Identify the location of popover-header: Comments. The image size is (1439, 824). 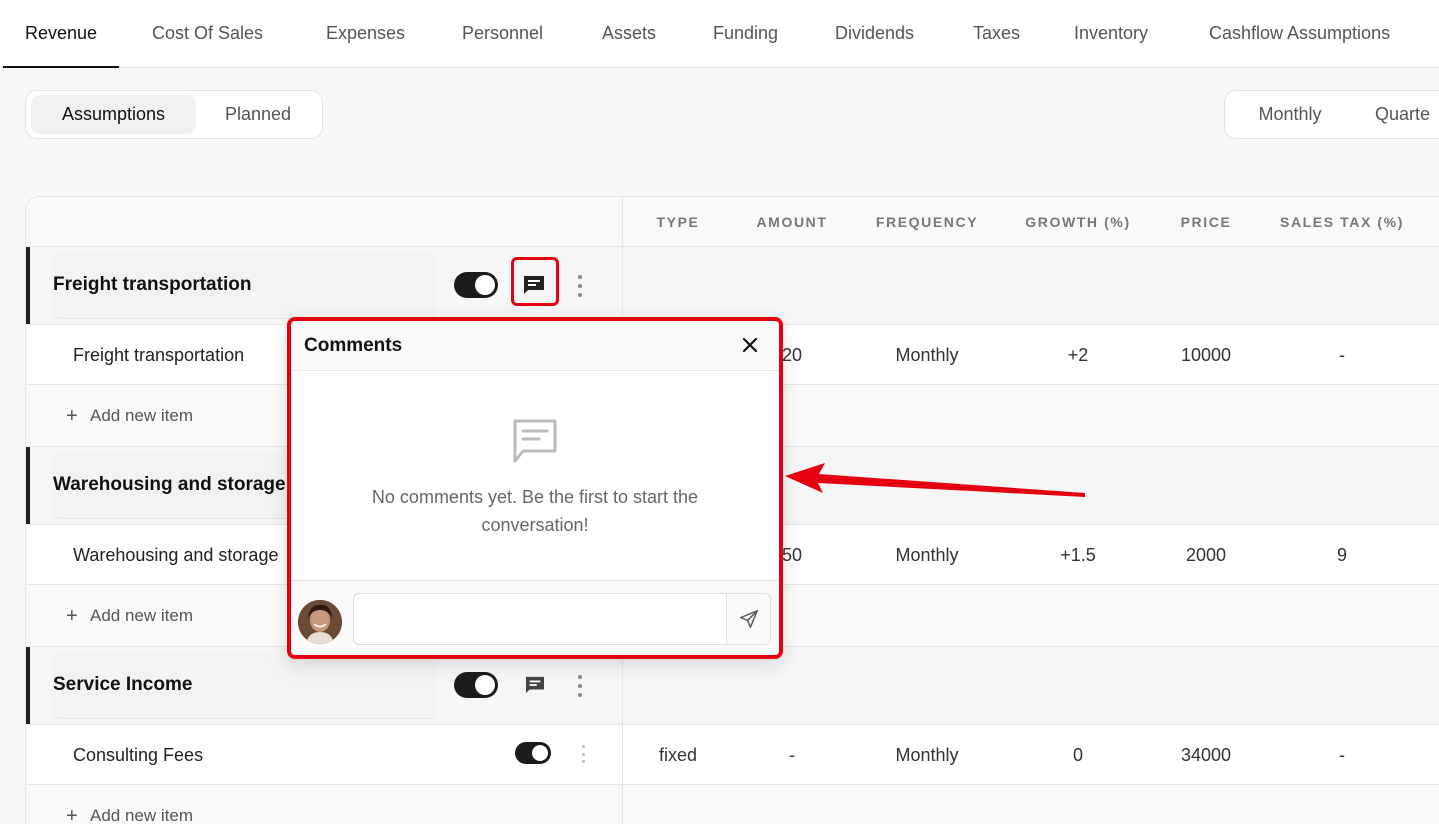
(535, 346).